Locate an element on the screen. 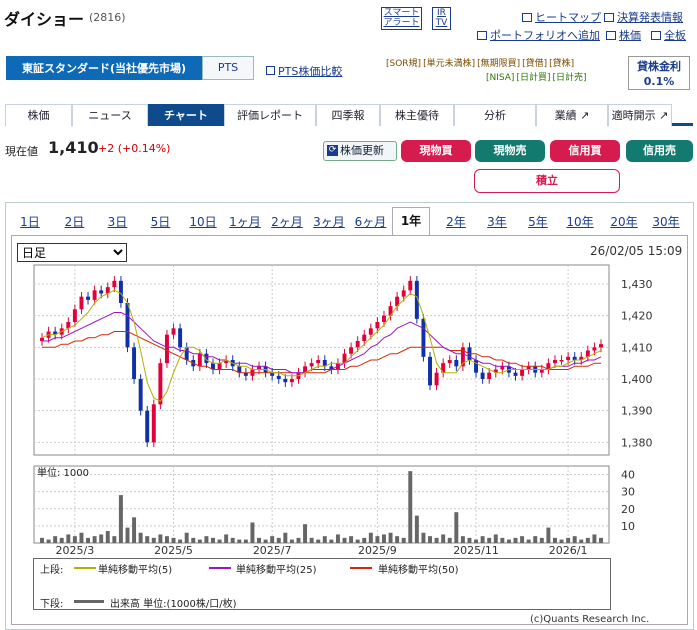 This screenshot has height=630, width=697. copyright: (c)Quants Research Inc. is located at coordinates (590, 619).